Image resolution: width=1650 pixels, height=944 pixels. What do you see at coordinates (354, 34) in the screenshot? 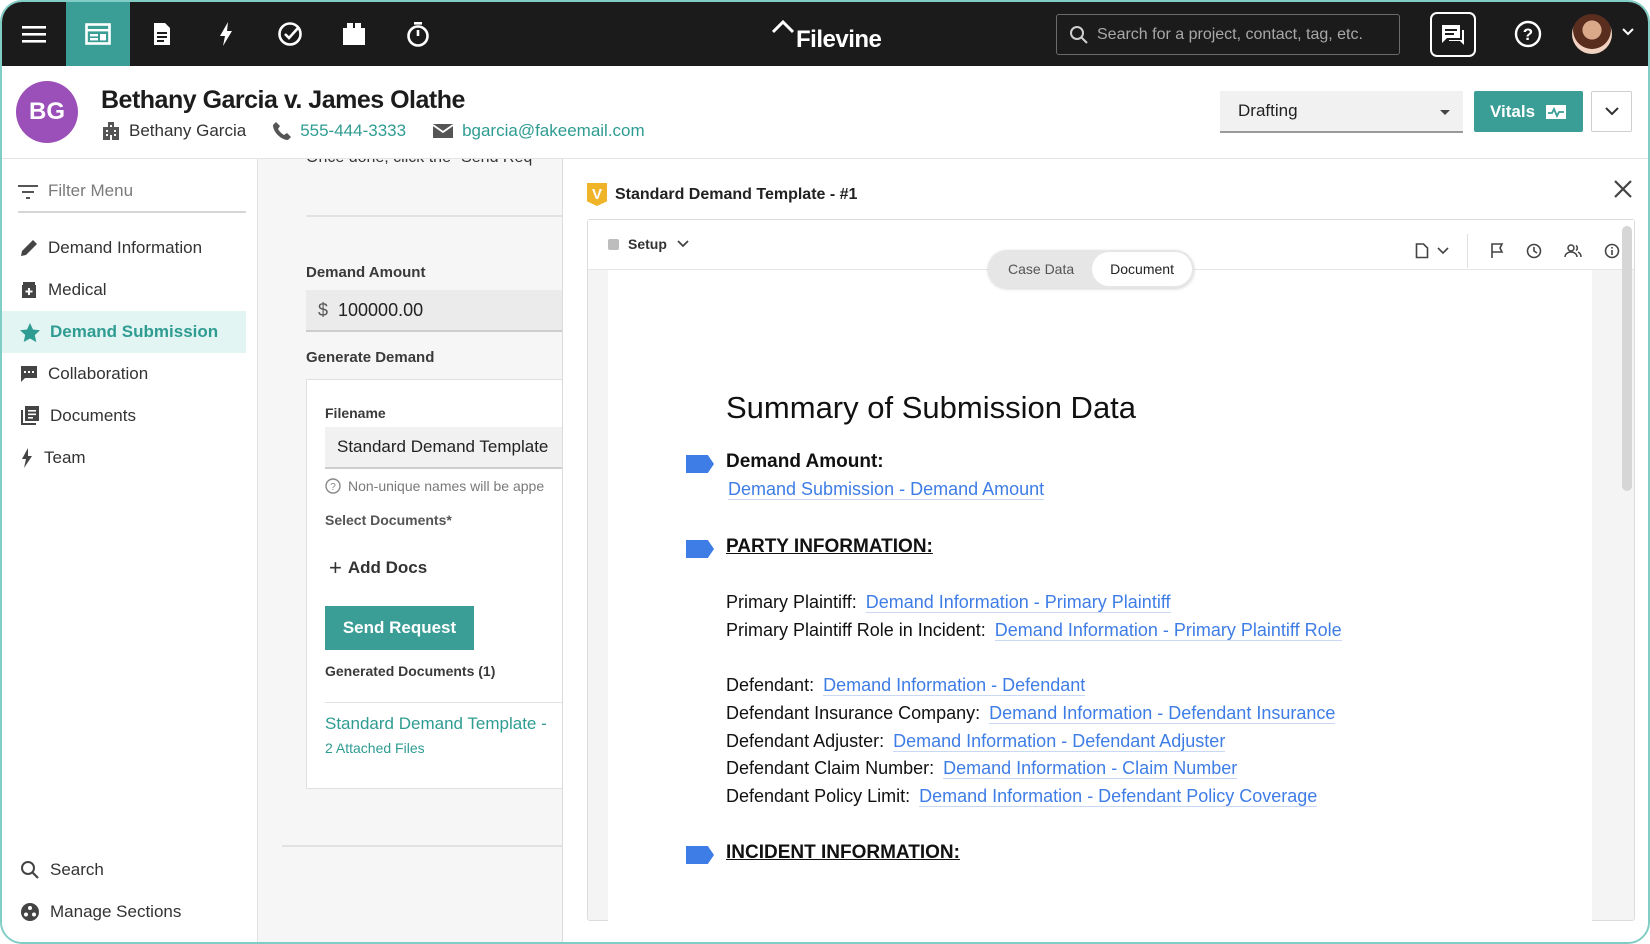
I see `folders-icon` at bounding box center [354, 34].